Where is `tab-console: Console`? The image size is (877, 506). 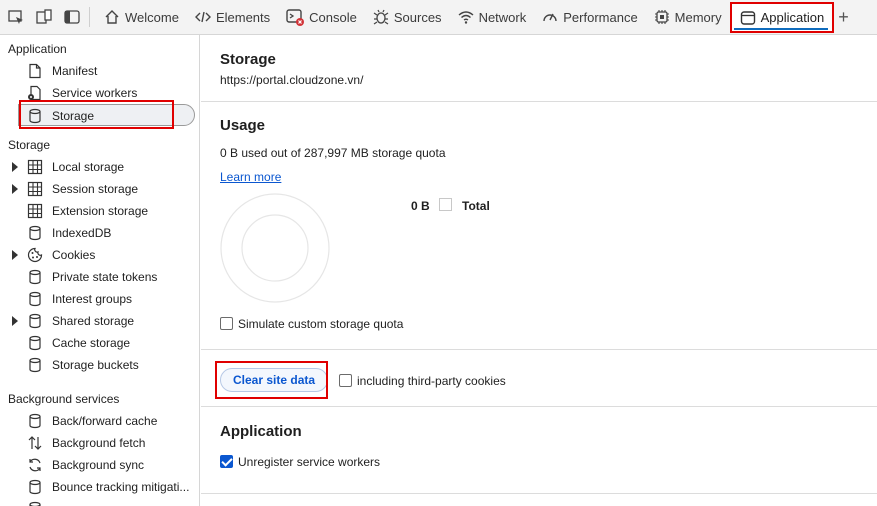
tab-console: Console is located at coordinates (321, 17).